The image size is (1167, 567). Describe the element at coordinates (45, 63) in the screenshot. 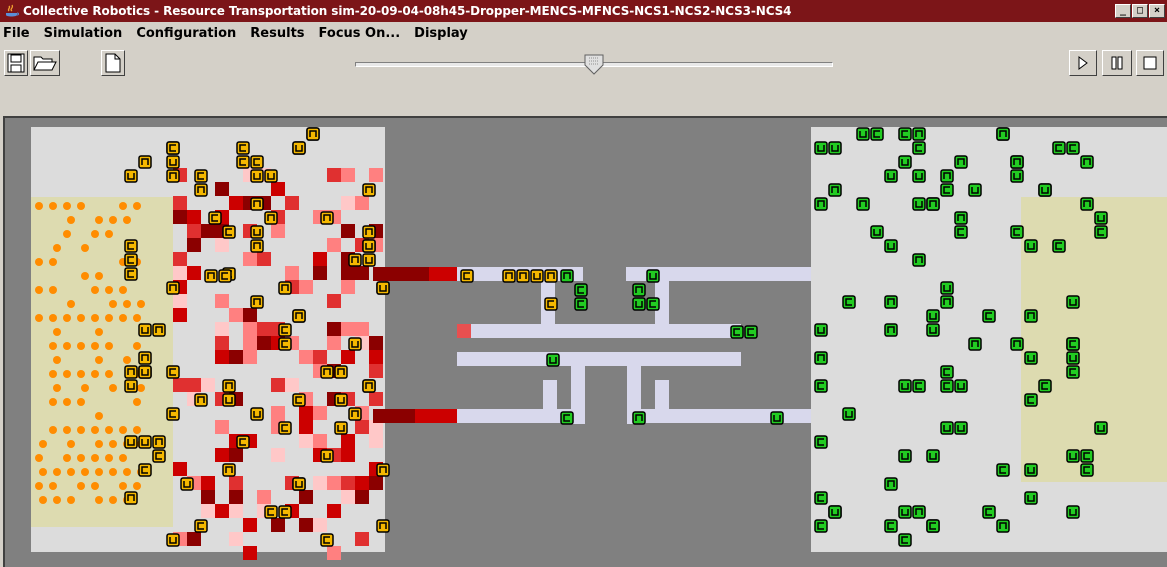

I see `open-button` at that location.